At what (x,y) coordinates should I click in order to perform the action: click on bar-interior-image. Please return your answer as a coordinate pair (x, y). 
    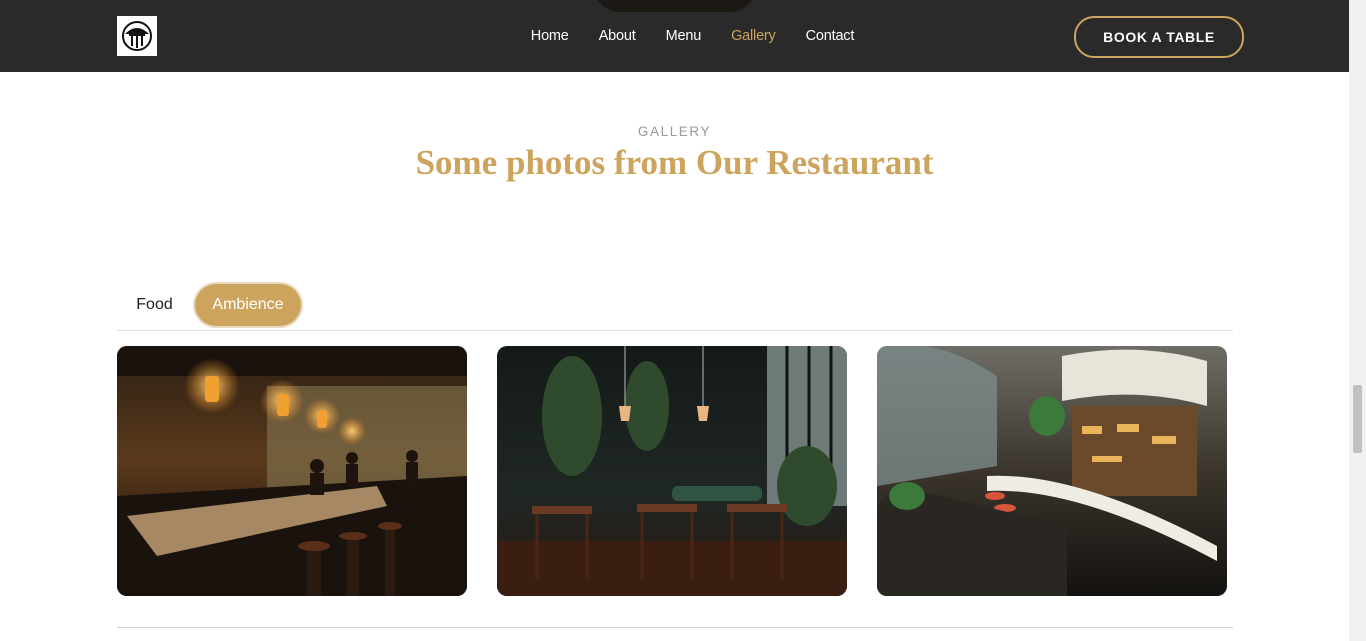
    Looking at the image, I should click on (292, 471).